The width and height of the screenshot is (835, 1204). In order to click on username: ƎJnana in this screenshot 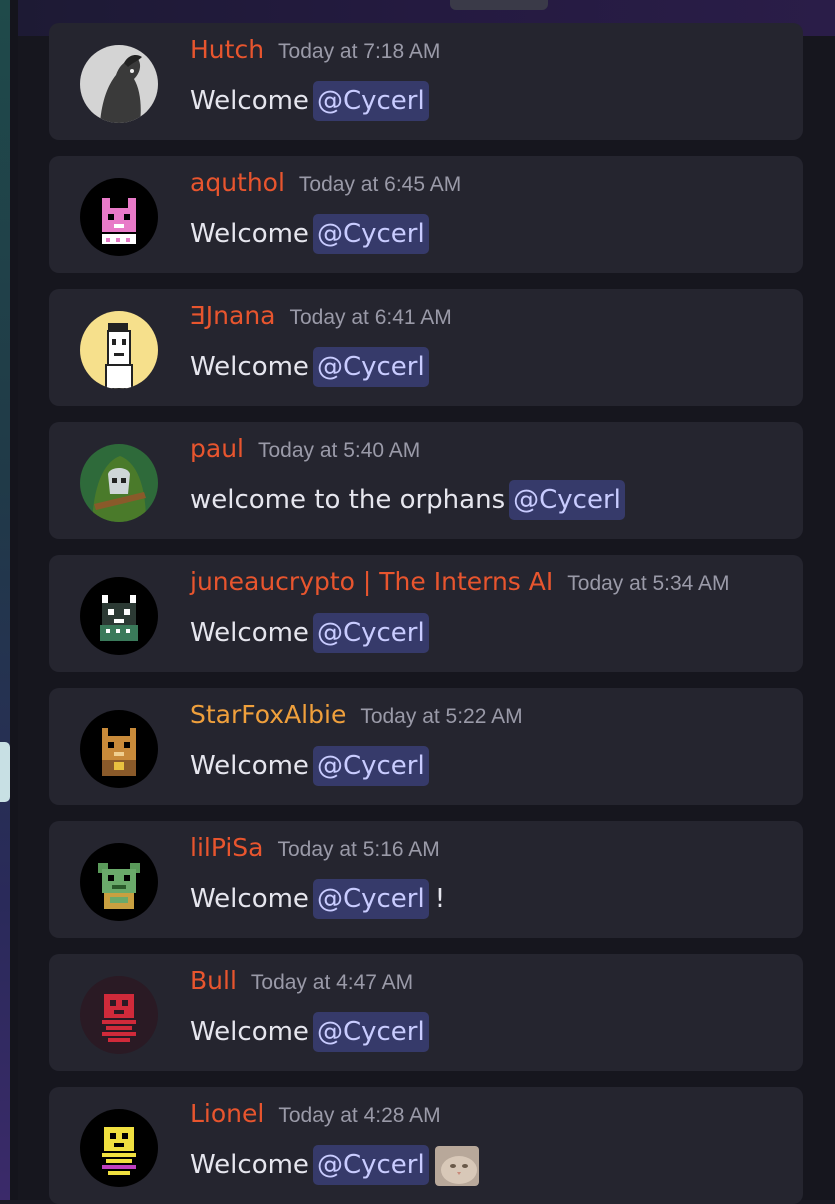, I will do `click(233, 315)`.